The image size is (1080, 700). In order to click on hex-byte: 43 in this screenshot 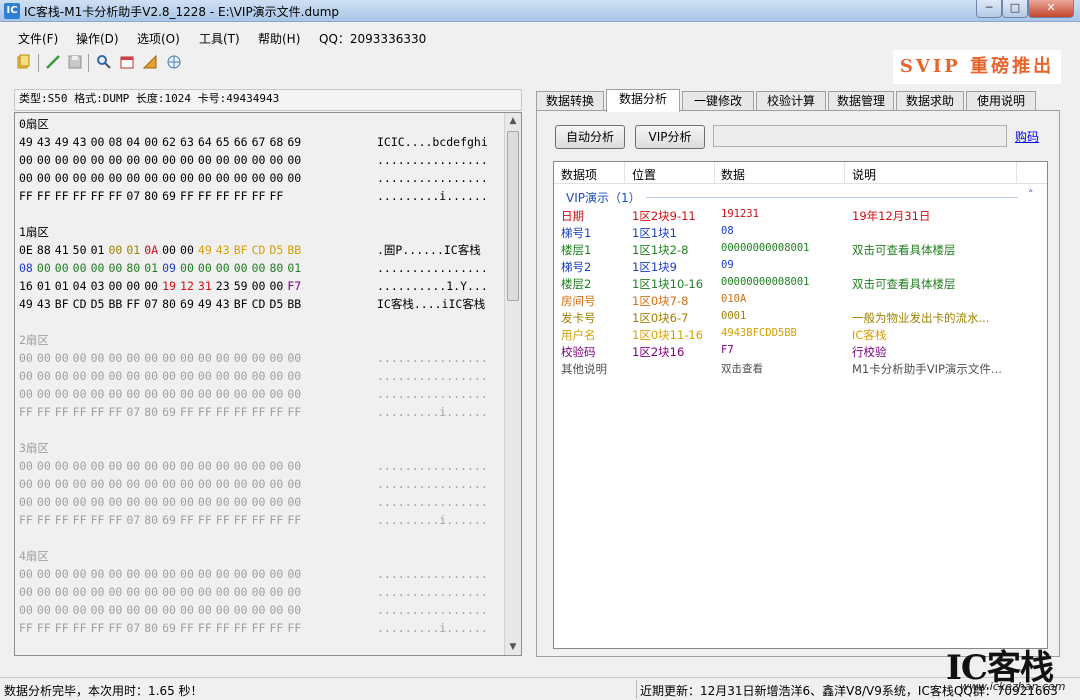, I will do `click(225, 250)`.